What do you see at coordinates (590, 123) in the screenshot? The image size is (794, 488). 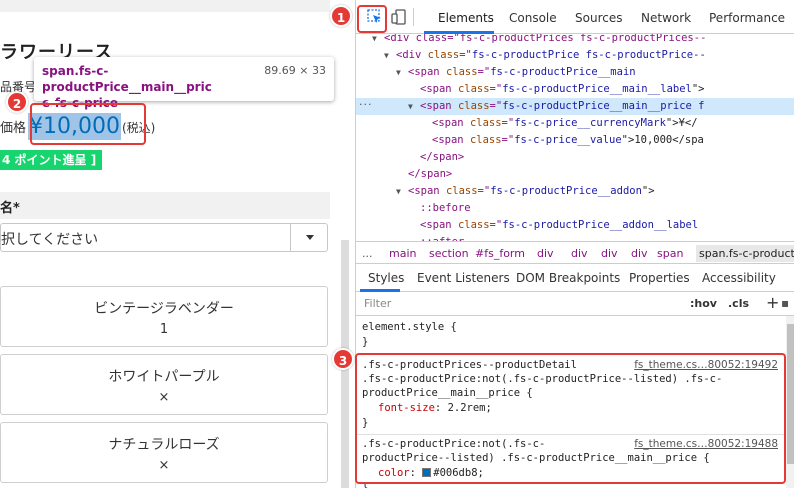 I see `dom-attribute-value: fs-c-price__currencyMark` at bounding box center [590, 123].